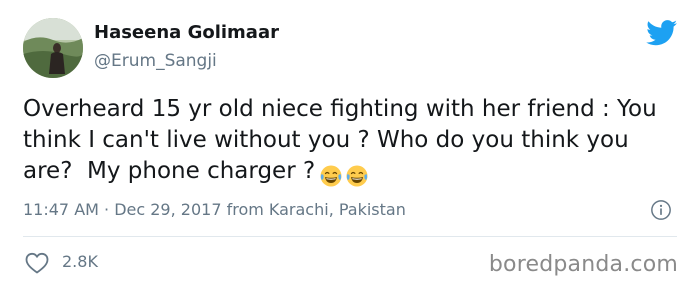 This screenshot has width=700, height=288. What do you see at coordinates (37, 263) in the screenshot?
I see `heart-icon` at bounding box center [37, 263].